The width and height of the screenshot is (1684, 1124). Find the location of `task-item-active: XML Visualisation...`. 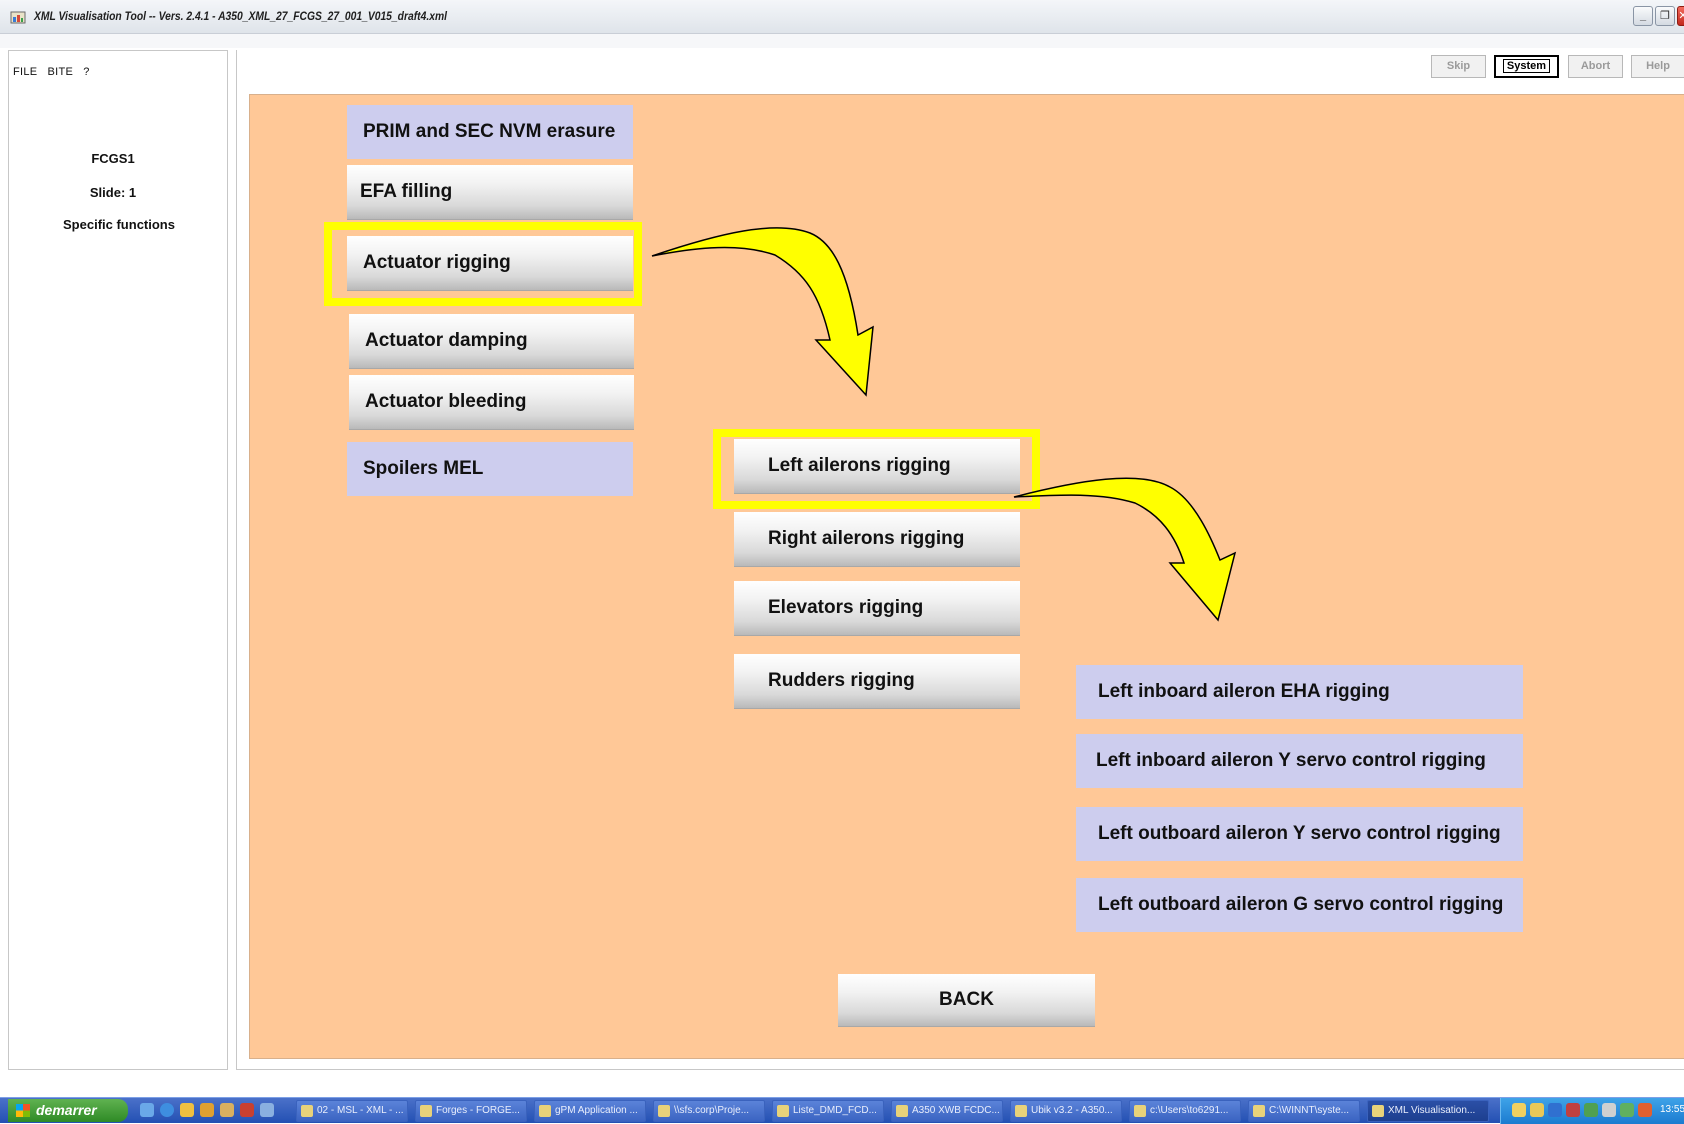

task-item-active: XML Visualisation... is located at coordinates (1428, 1111).